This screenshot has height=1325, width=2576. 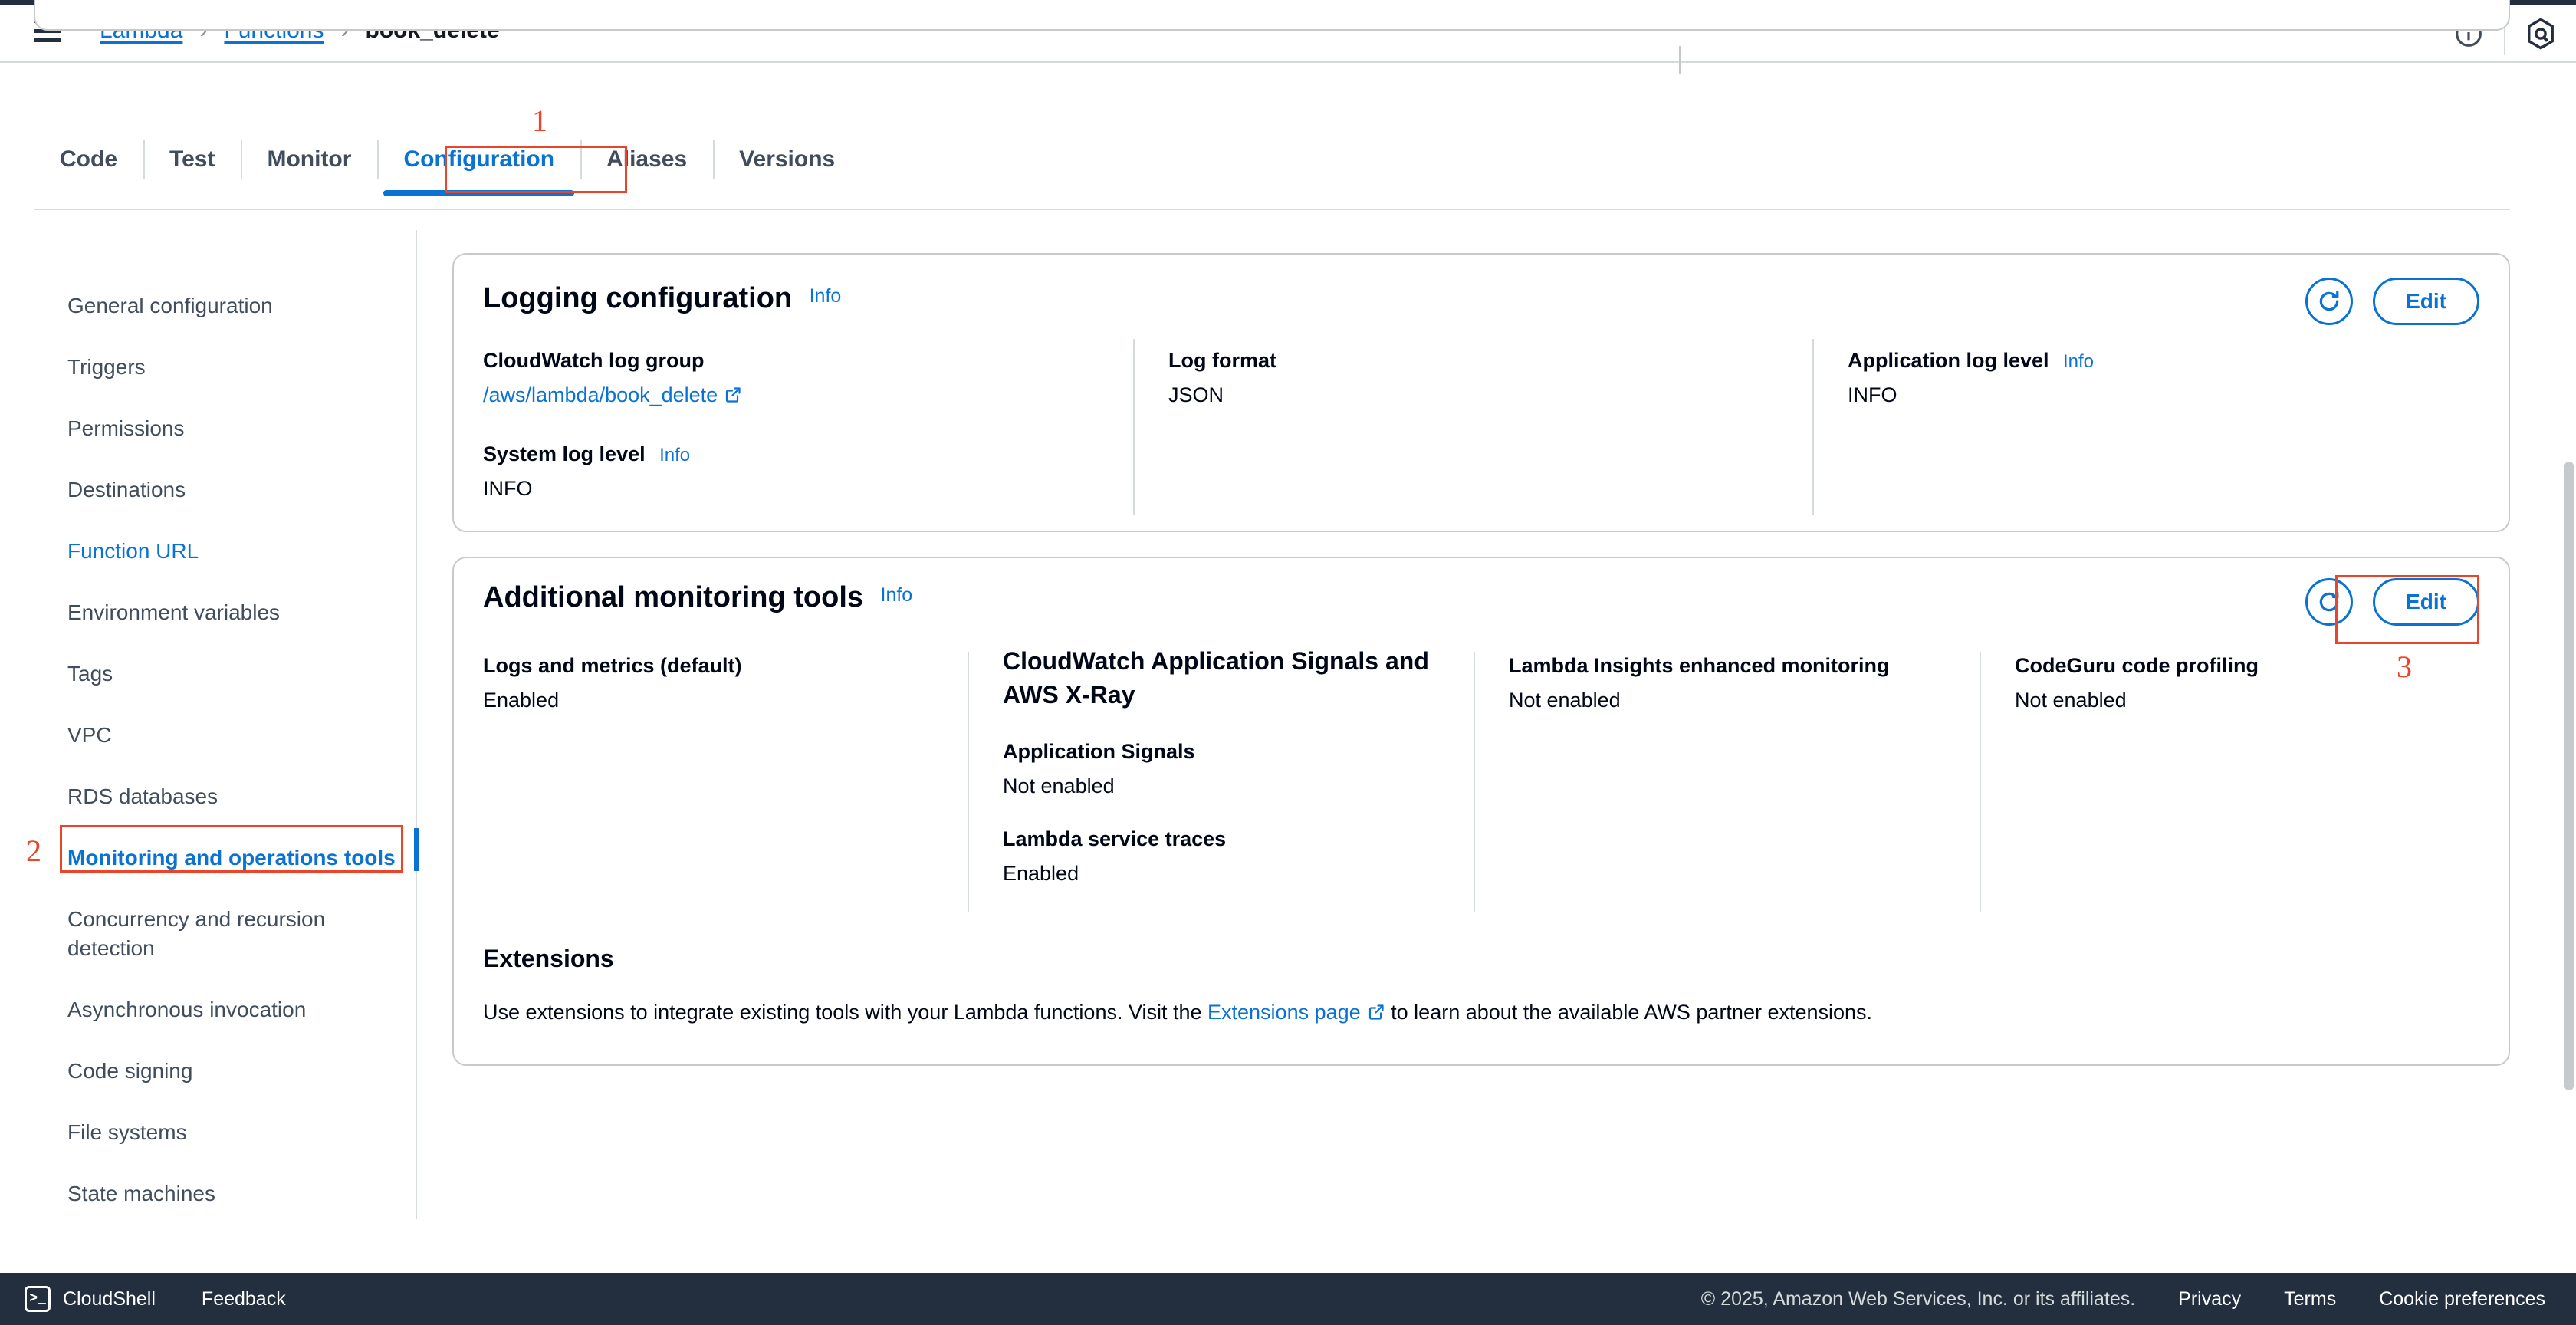 What do you see at coordinates (2071, 700) in the screenshot?
I see `codeguru-profiling-value: Not enabled` at bounding box center [2071, 700].